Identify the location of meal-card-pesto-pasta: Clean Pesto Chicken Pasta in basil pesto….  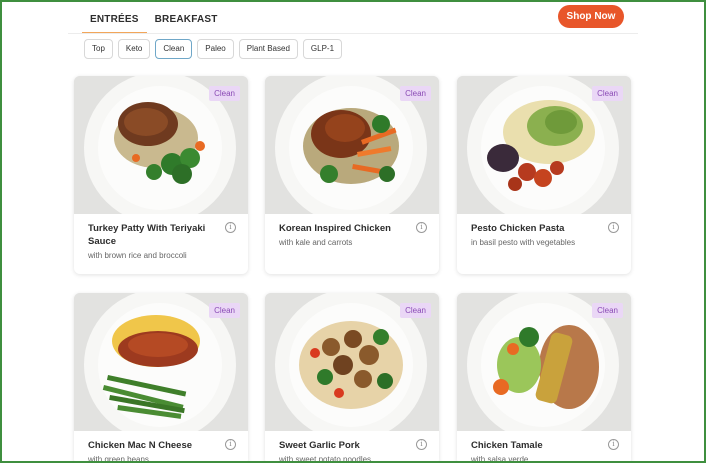
(544, 175).